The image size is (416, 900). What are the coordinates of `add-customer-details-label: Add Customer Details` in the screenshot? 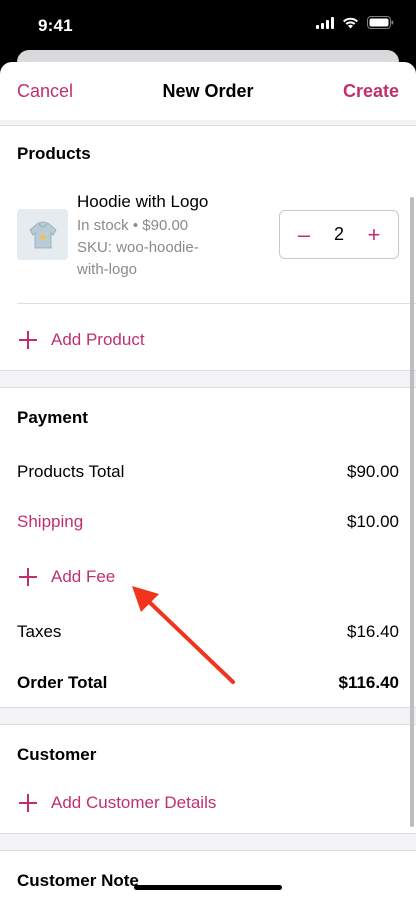 It's located at (134, 802).